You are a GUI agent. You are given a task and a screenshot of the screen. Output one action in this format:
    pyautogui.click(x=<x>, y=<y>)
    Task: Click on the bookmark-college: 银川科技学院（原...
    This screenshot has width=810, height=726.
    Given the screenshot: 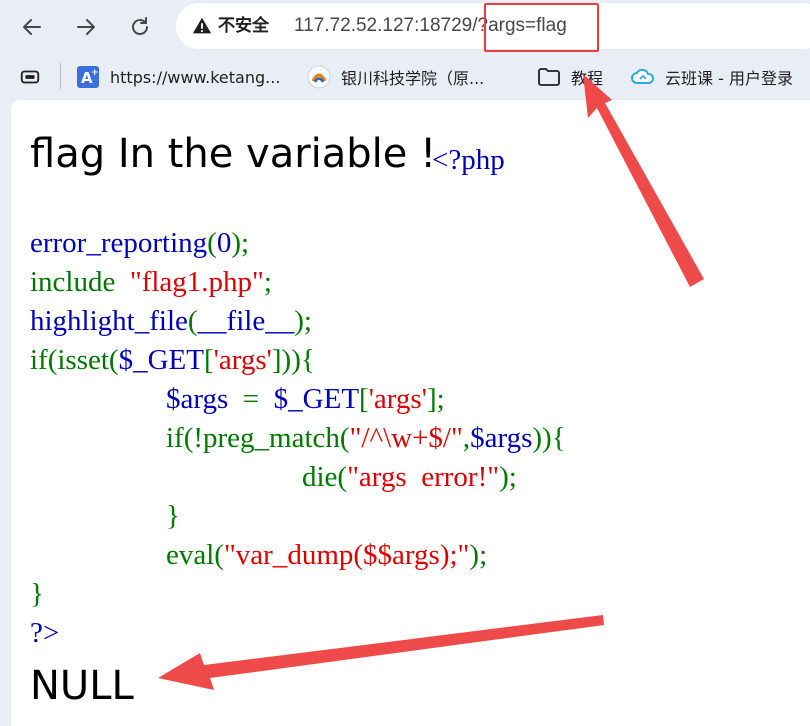 What is the action you would take?
    pyautogui.click(x=395, y=77)
    